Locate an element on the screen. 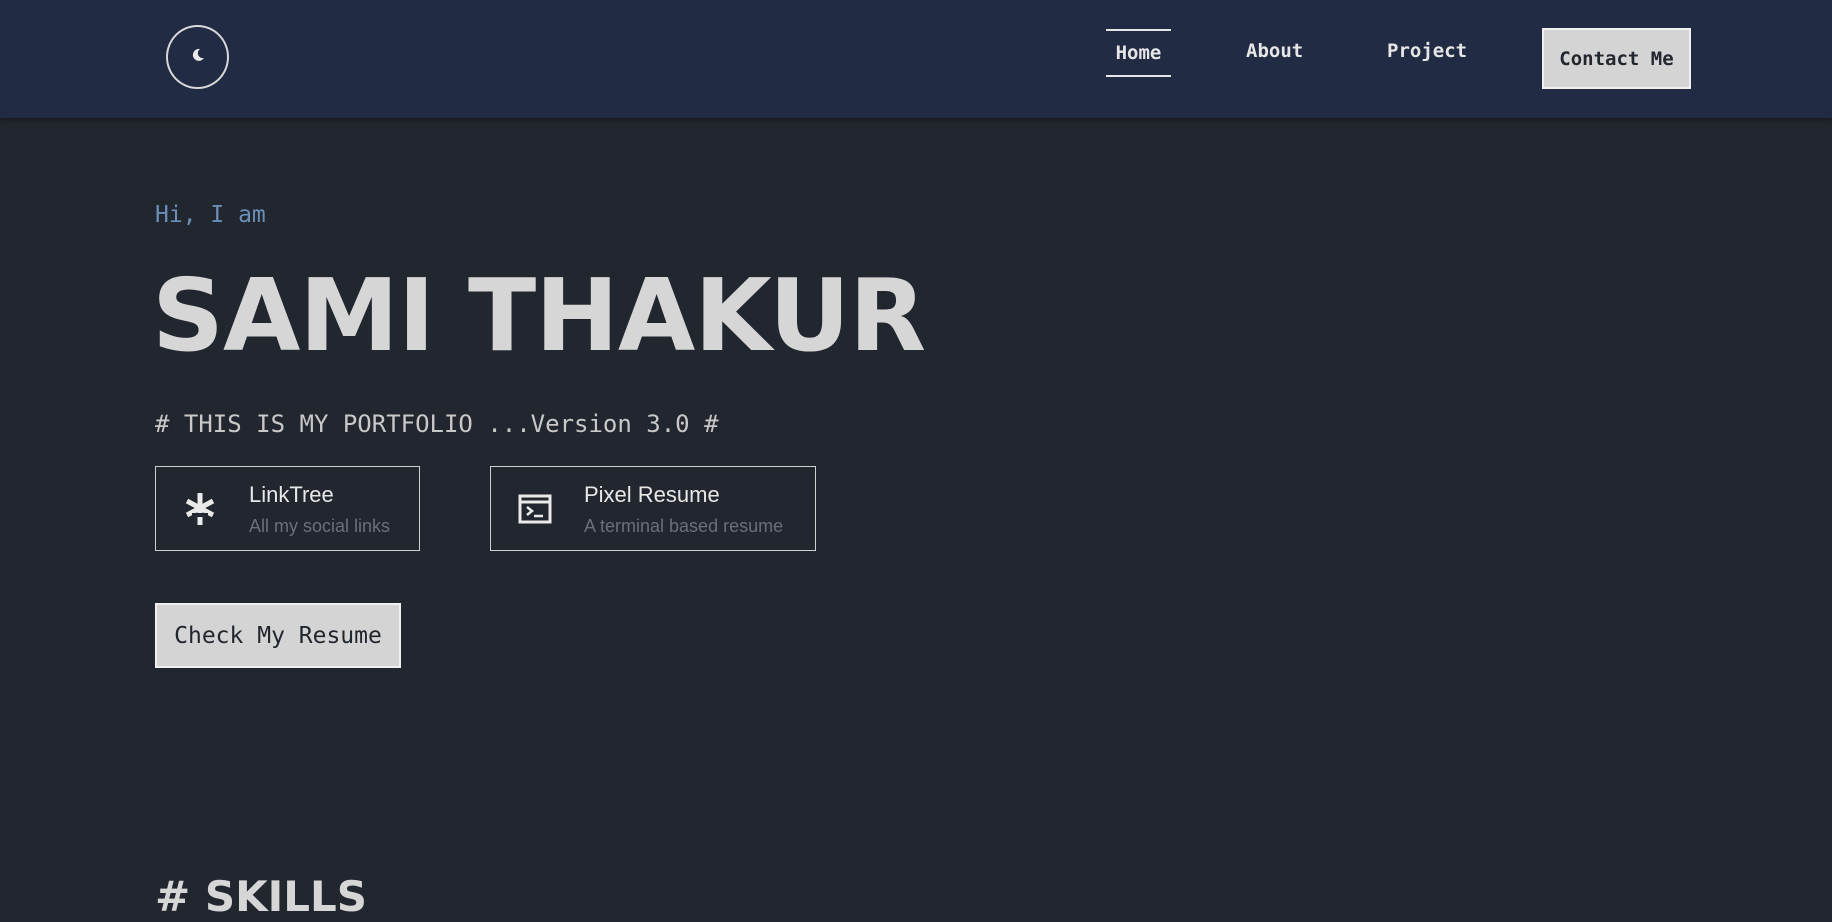 This screenshot has height=922, width=1832. linktree-asterisk-icon is located at coordinates (200, 509).